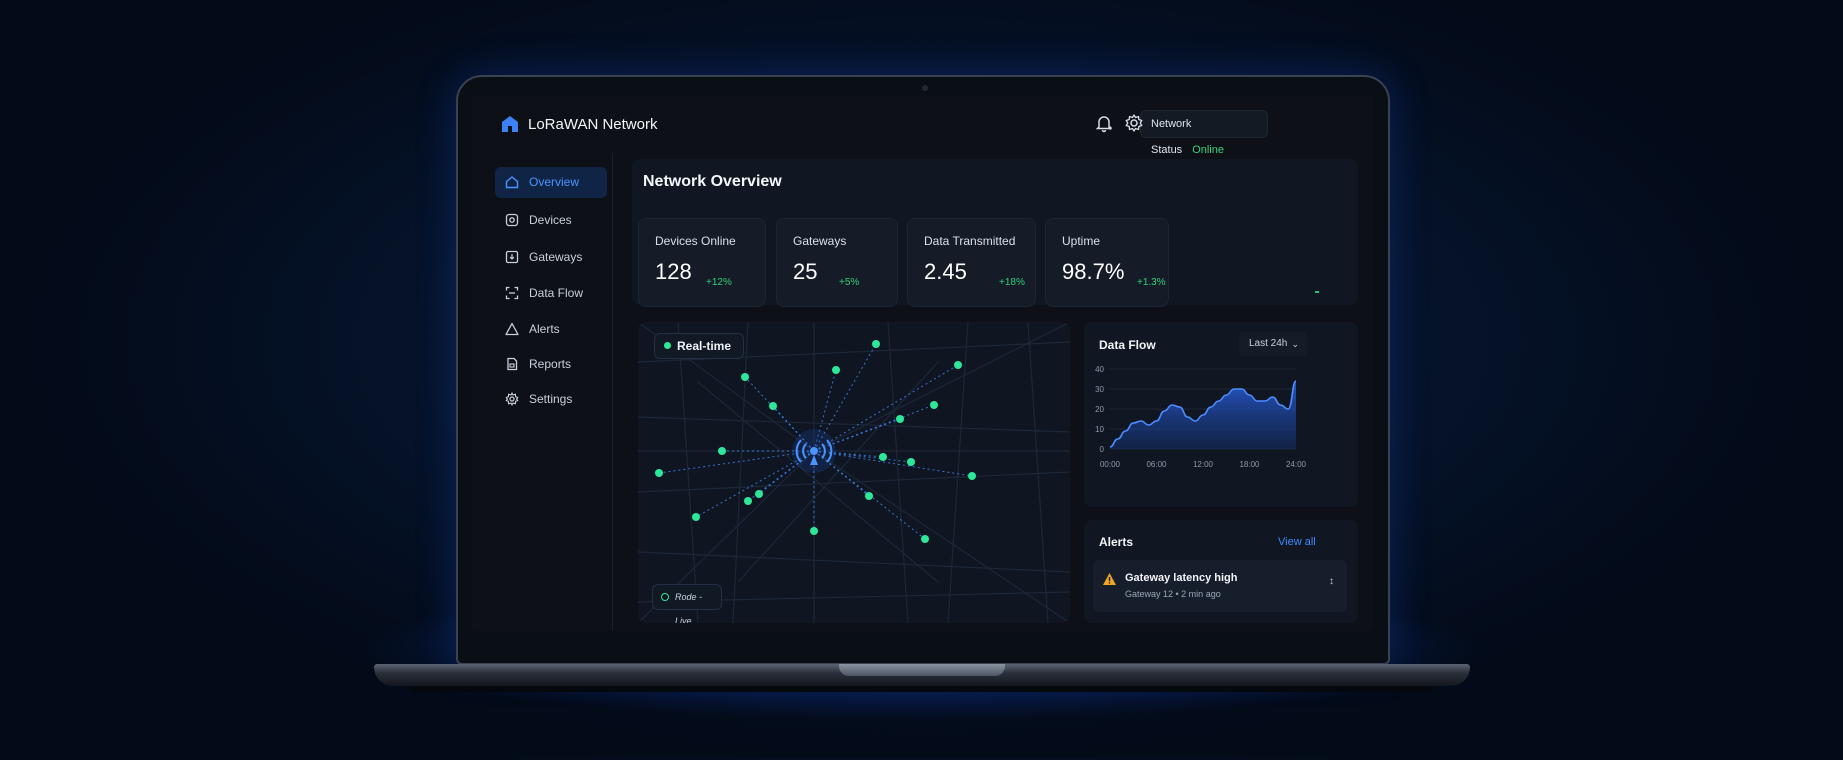 The width and height of the screenshot is (1843, 760). I want to click on stat-card-devices-online: Devices Online 128 +12%, so click(702, 262).